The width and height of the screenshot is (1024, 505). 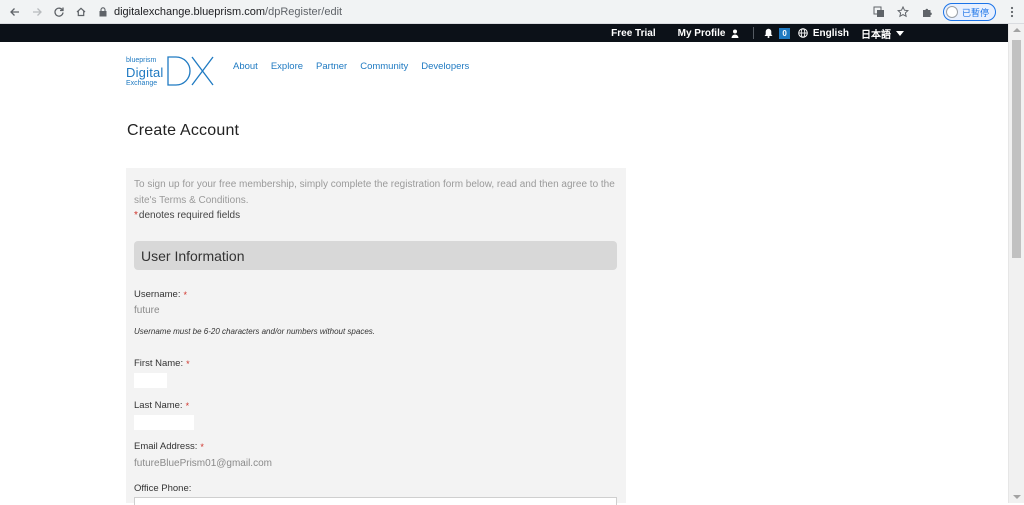 I want to click on topbar-divider, so click(x=754, y=33).